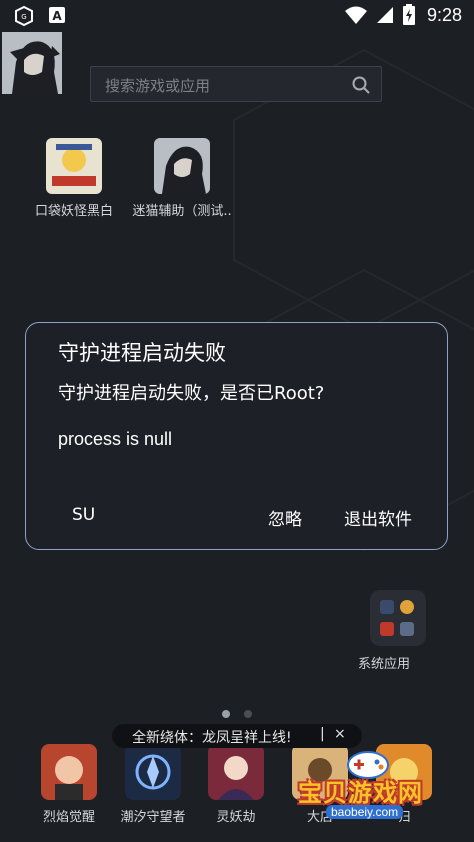  What do you see at coordinates (212, 738) in the screenshot?
I see `toast-text: 全新绕体：龙凤呈祥上线!` at bounding box center [212, 738].